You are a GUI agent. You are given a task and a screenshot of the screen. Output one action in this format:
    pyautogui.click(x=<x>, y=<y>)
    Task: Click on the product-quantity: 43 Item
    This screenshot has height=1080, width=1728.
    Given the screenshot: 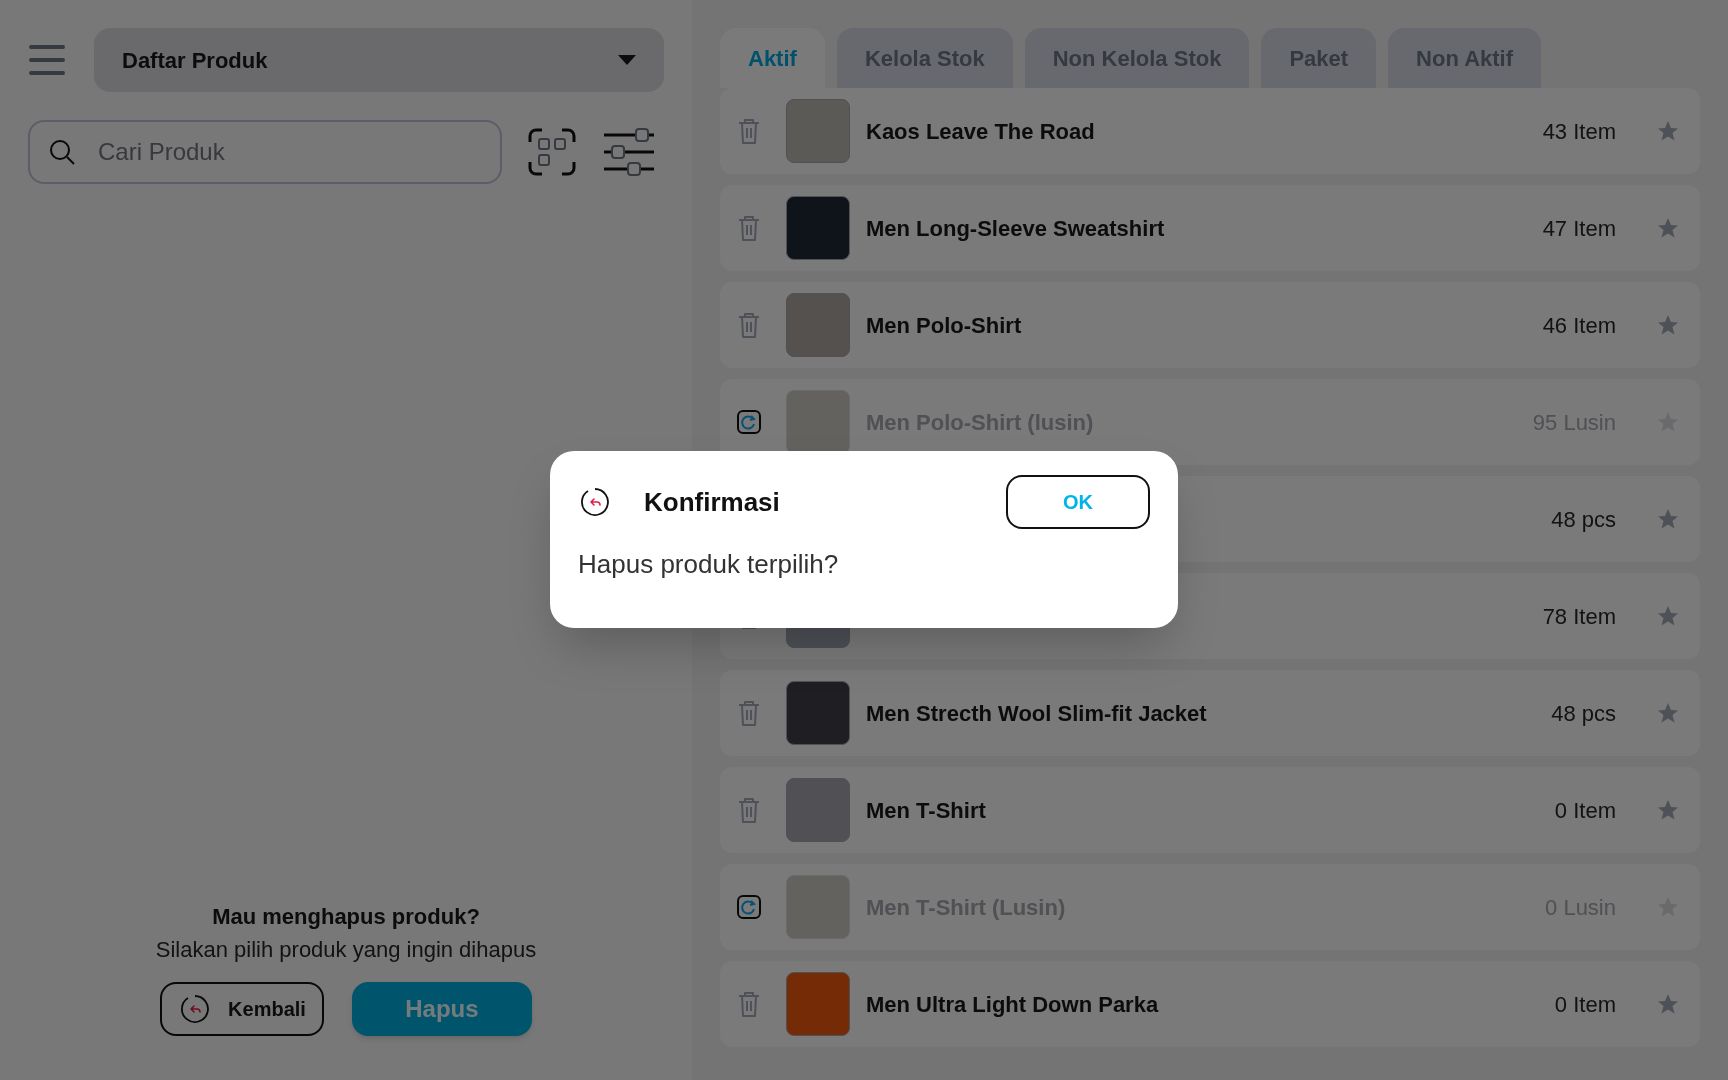 What is the action you would take?
    pyautogui.click(x=1579, y=131)
    